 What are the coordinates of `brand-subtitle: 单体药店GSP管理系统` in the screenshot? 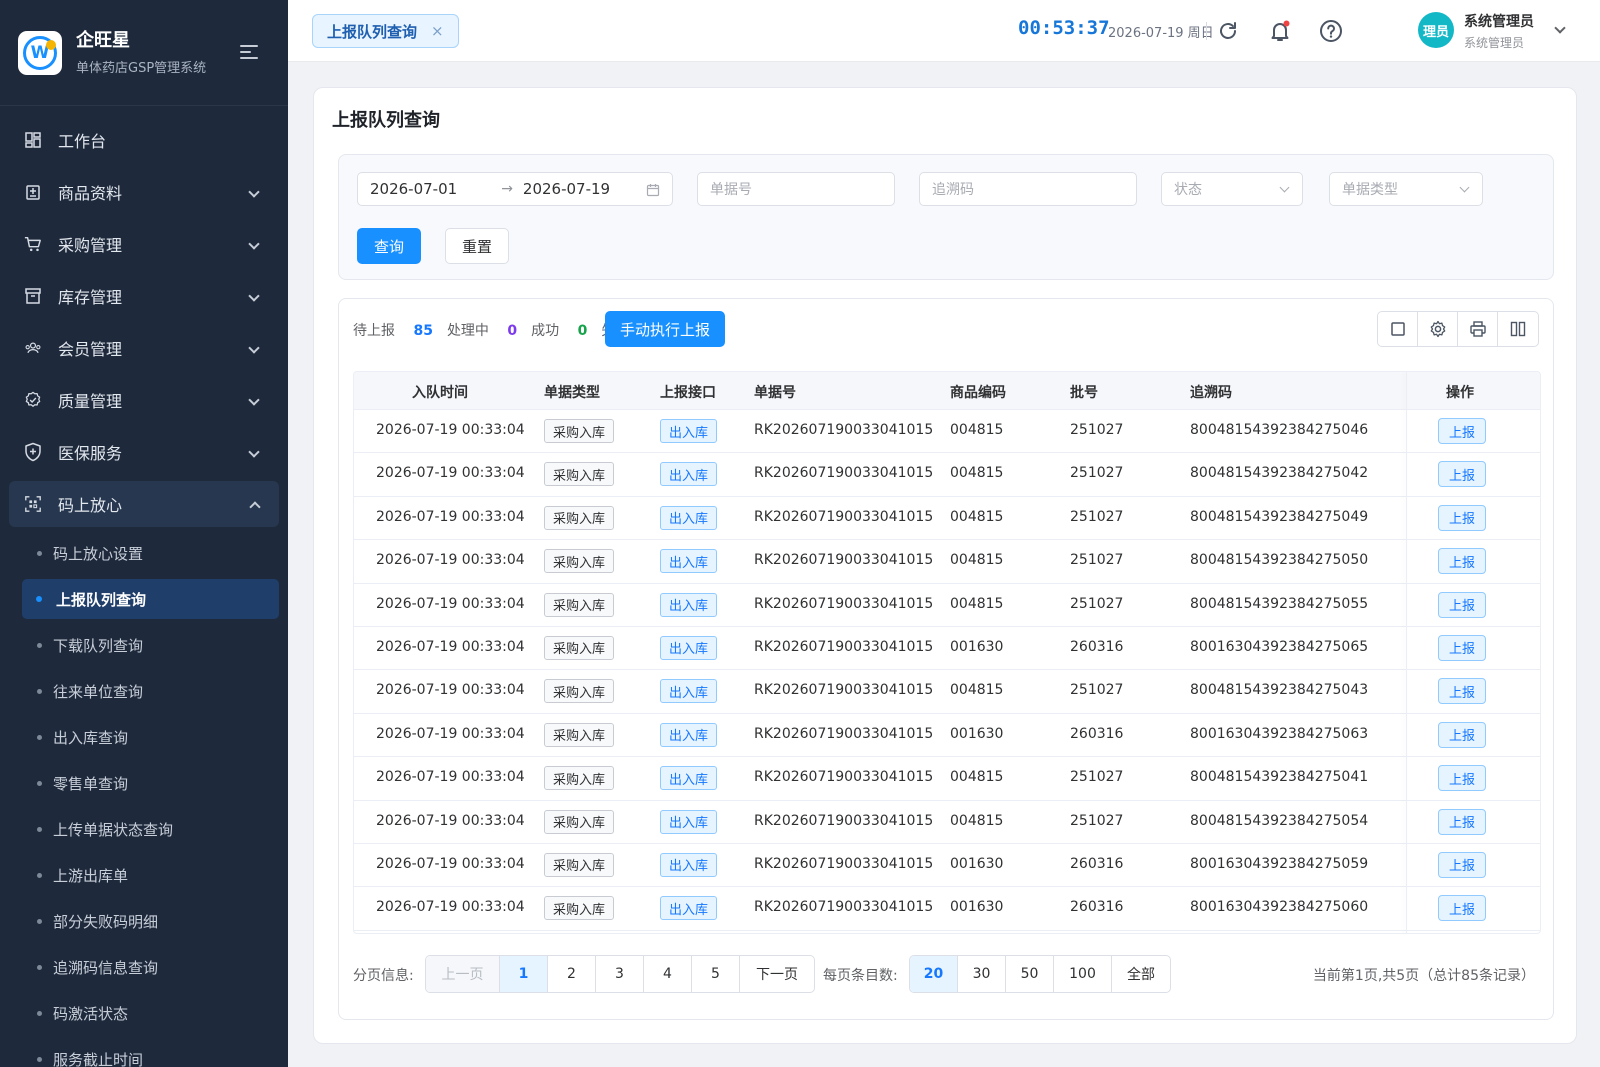 It's located at (141, 68).